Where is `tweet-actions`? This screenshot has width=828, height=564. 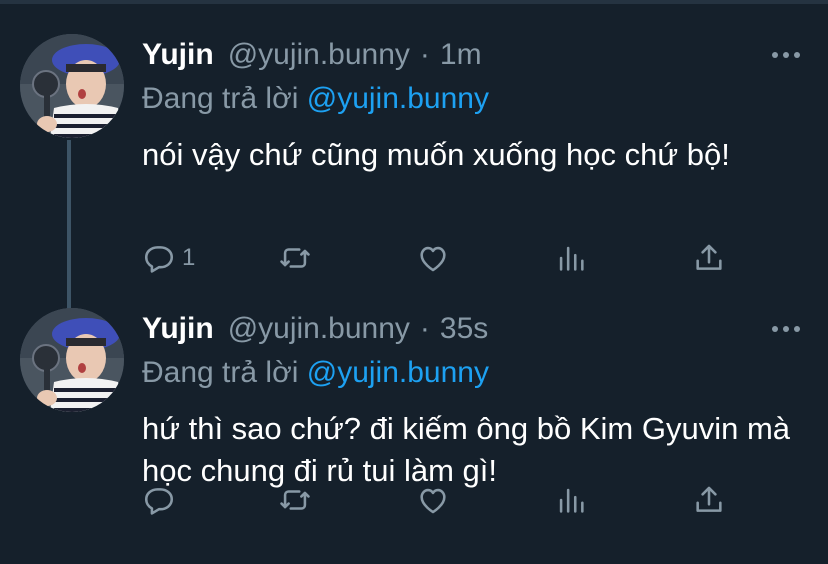
tweet-actions is located at coordinates (437, 500).